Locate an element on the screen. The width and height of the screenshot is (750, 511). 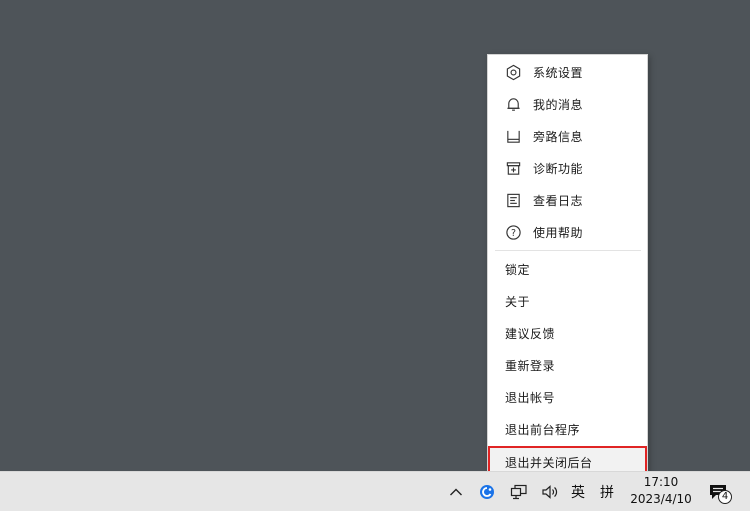
menu-item-lock: 锁定 is located at coordinates (567, 269).